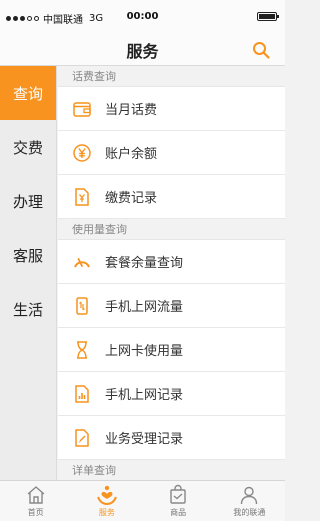  I want to click on status-time: 00:00, so click(142, 16).